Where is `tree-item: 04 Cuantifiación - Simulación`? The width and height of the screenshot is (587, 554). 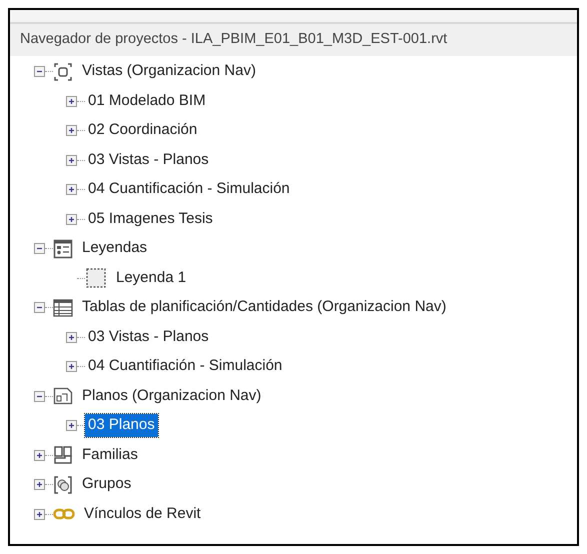
tree-item: 04 Cuantifiación - Simulación is located at coordinates (185, 366).